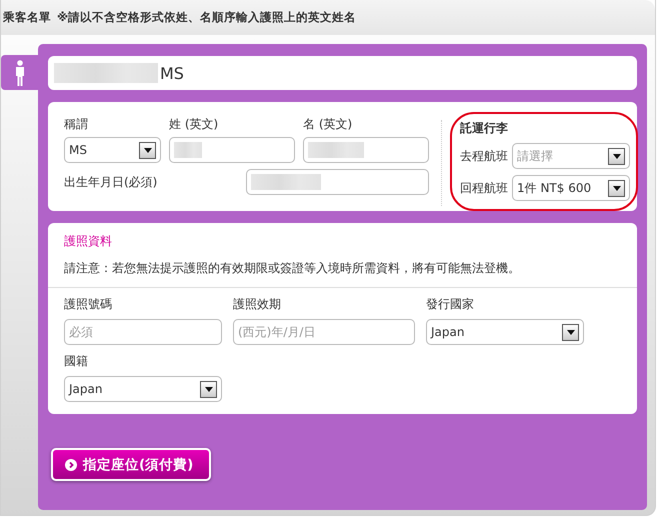 The width and height of the screenshot is (666, 522). What do you see at coordinates (257, 304) in the screenshot?
I see `field-label: 護照效期` at bounding box center [257, 304].